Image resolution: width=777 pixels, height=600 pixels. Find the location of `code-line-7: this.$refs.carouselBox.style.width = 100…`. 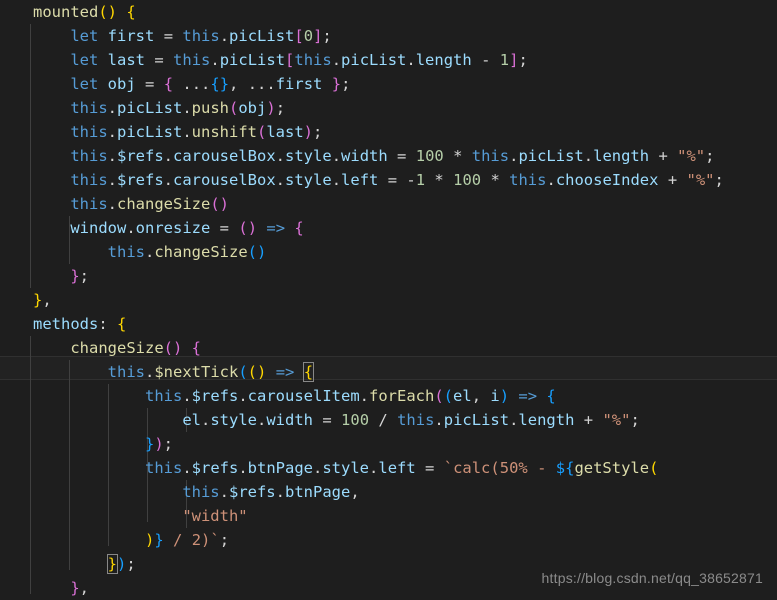

code-line-7: this.$refs.carouselBox.style.width = 100… is located at coordinates (388, 156).